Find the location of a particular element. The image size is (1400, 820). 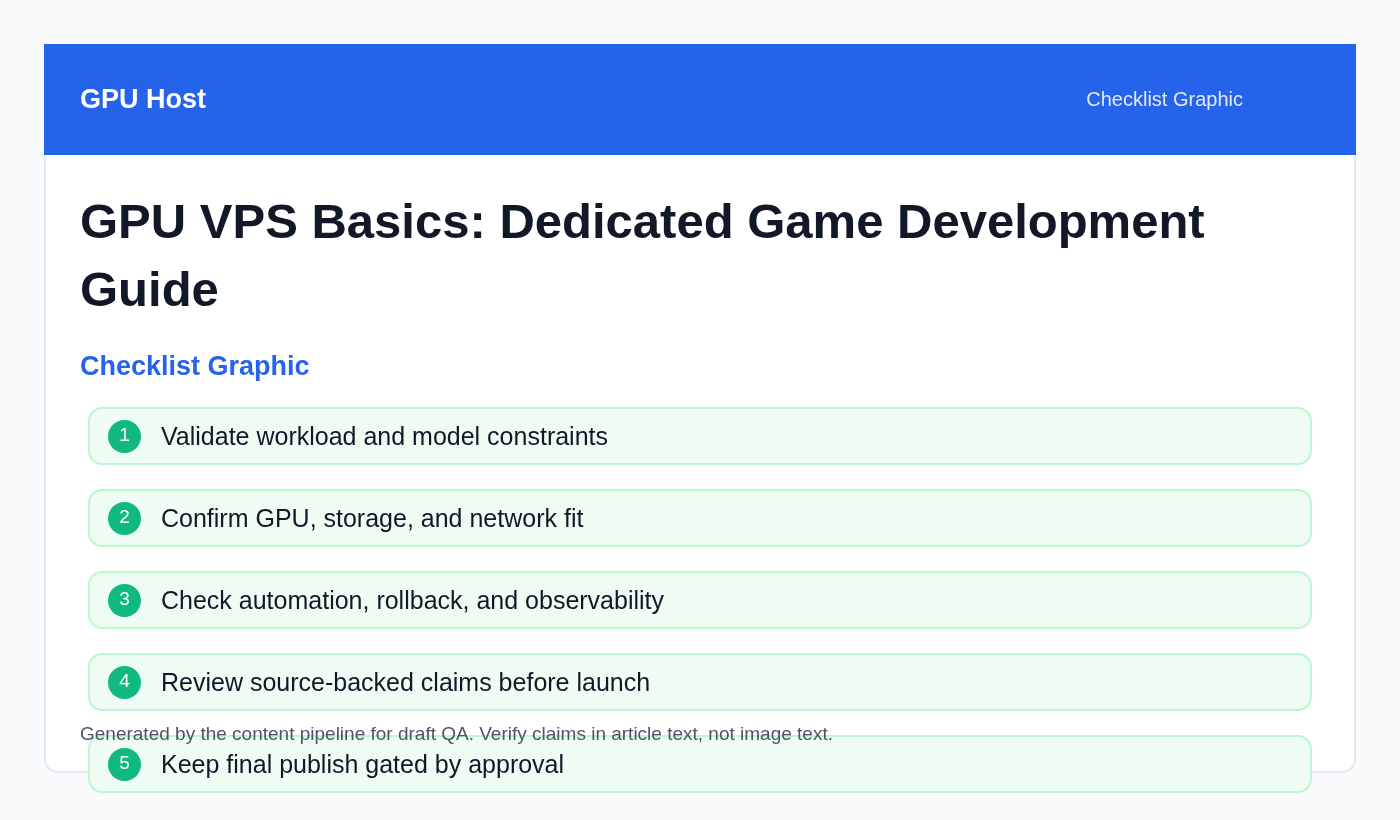

step-number: 1 is located at coordinates (124, 436).